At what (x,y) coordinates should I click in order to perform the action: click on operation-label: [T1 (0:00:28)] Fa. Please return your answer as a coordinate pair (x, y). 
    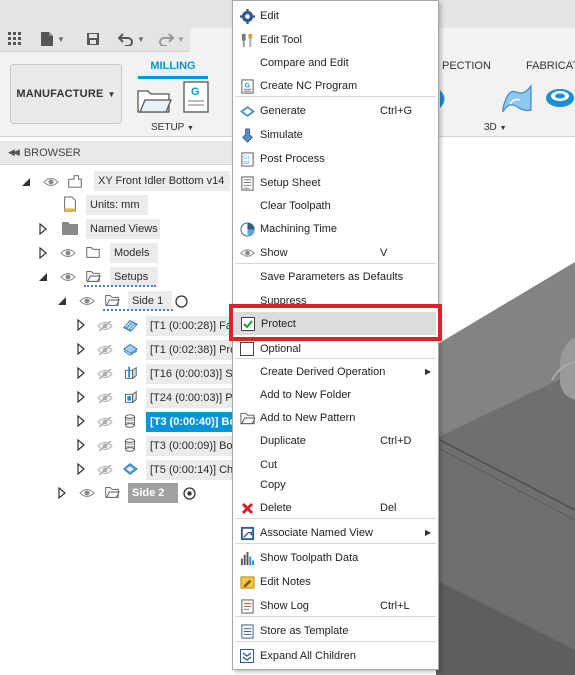
    Looking at the image, I should click on (189, 326).